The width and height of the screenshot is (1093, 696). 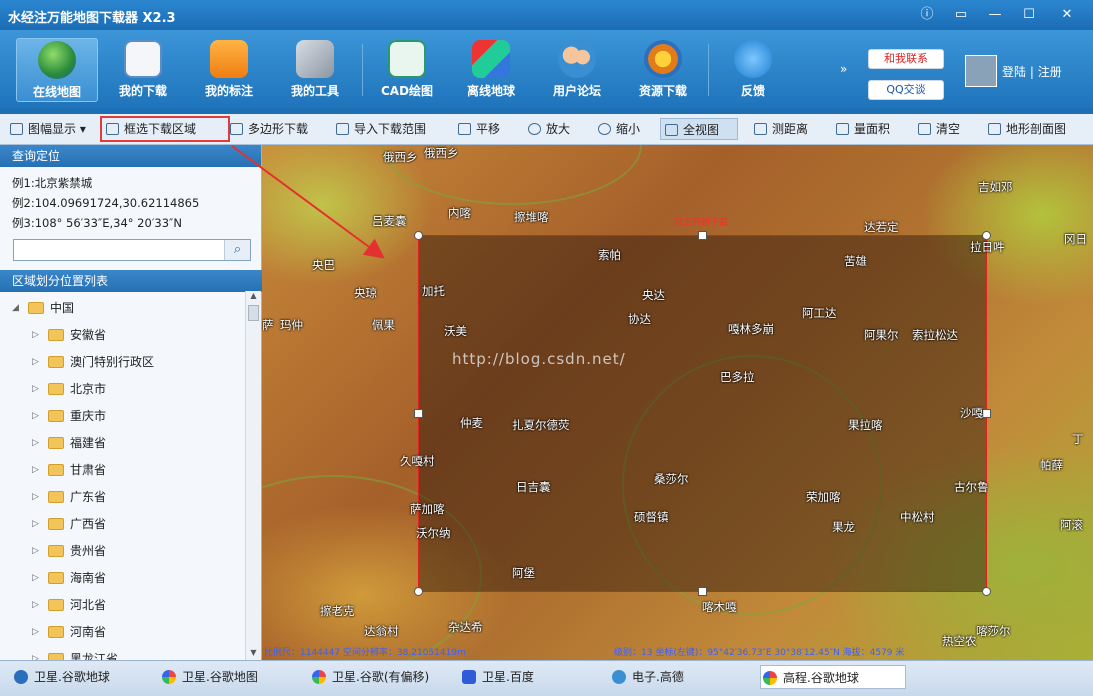 What do you see at coordinates (621, 129) in the screenshot?
I see `zoom-out-button: 缩小` at bounding box center [621, 129].